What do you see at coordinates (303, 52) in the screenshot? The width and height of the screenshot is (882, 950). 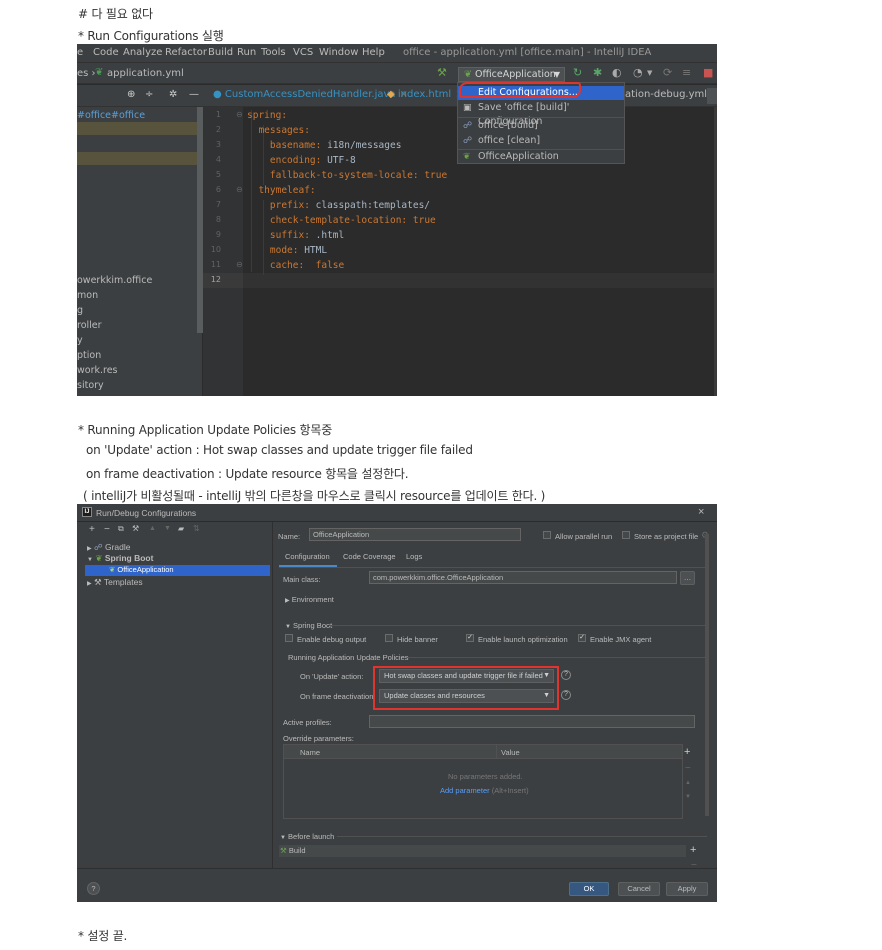 I see `menu-vcs: VCS` at bounding box center [303, 52].